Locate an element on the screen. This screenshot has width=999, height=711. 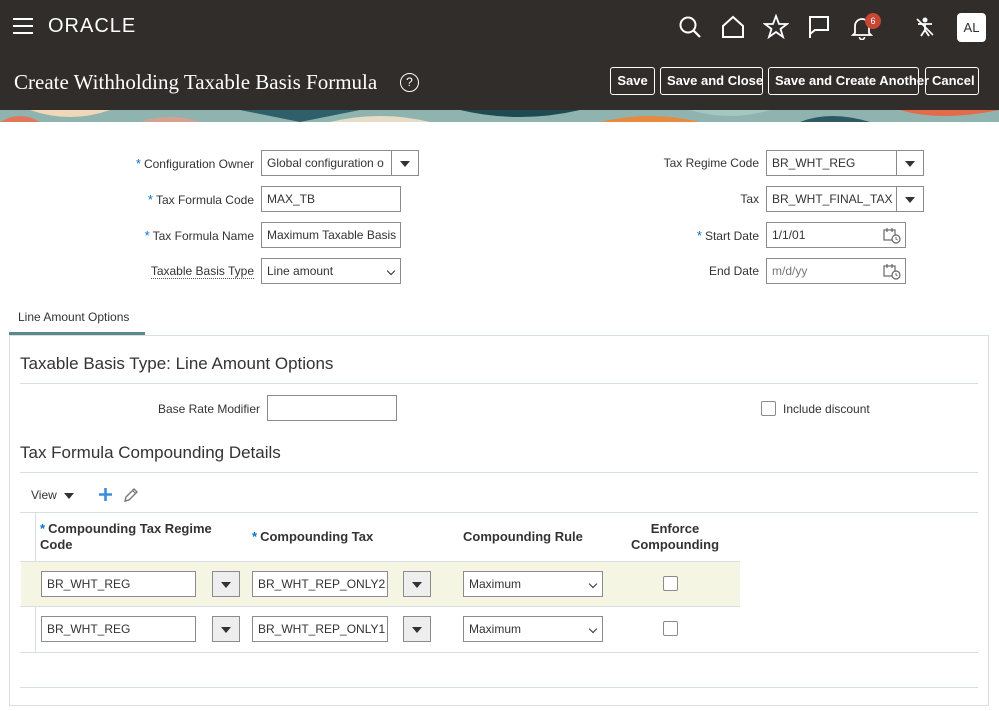
column-header-compounding-tax: * Compounding Tax is located at coordinates (312, 537).